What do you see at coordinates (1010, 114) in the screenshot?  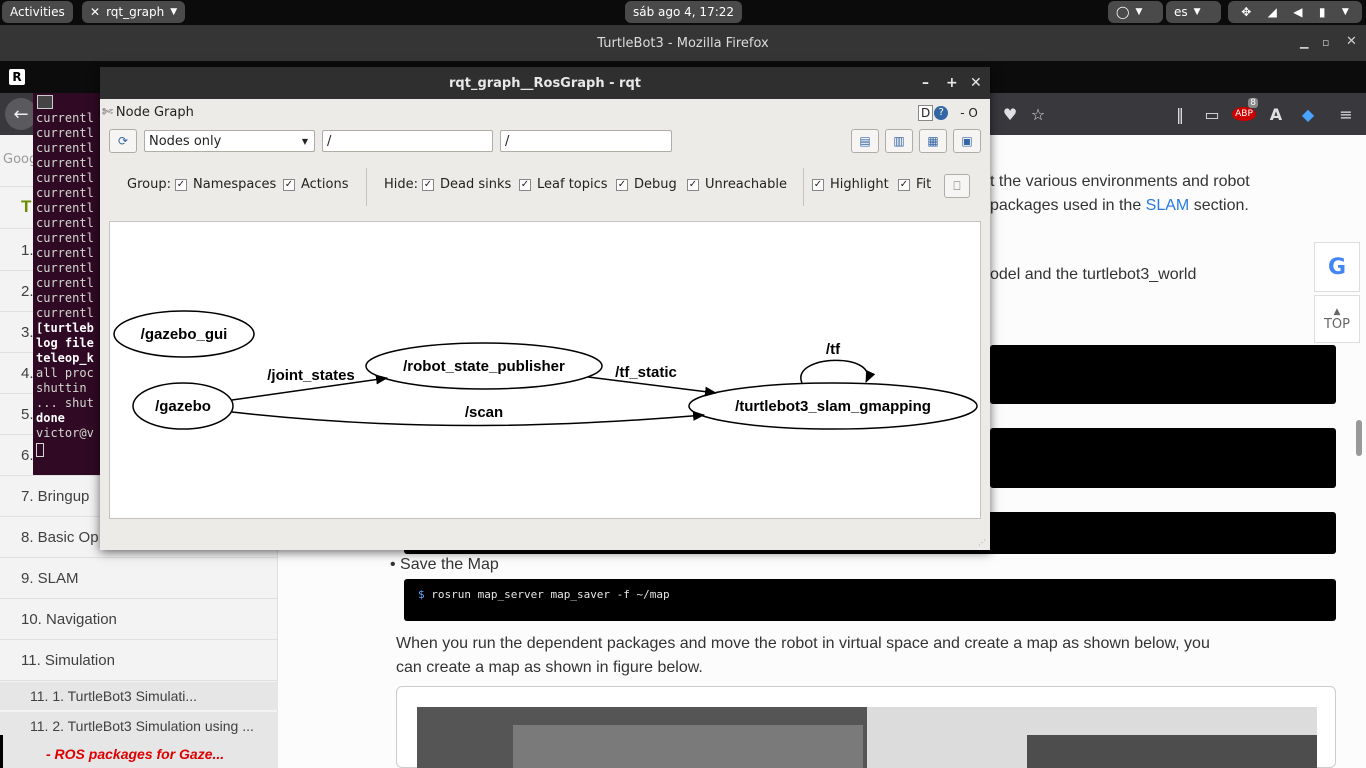 I see `pocket-icon: ♥` at bounding box center [1010, 114].